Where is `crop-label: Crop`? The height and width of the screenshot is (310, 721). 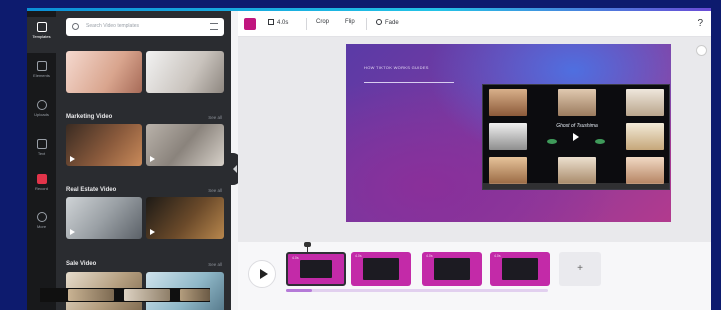 crop-label: Crop is located at coordinates (323, 22).